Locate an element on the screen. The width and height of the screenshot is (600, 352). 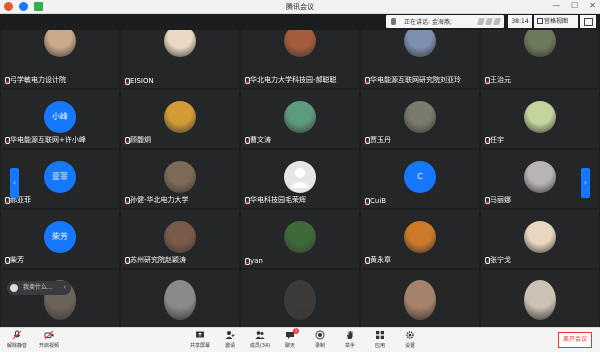
title-bar: 腾讯会议 — ☐ ✕ is located at coordinates (300, 7).